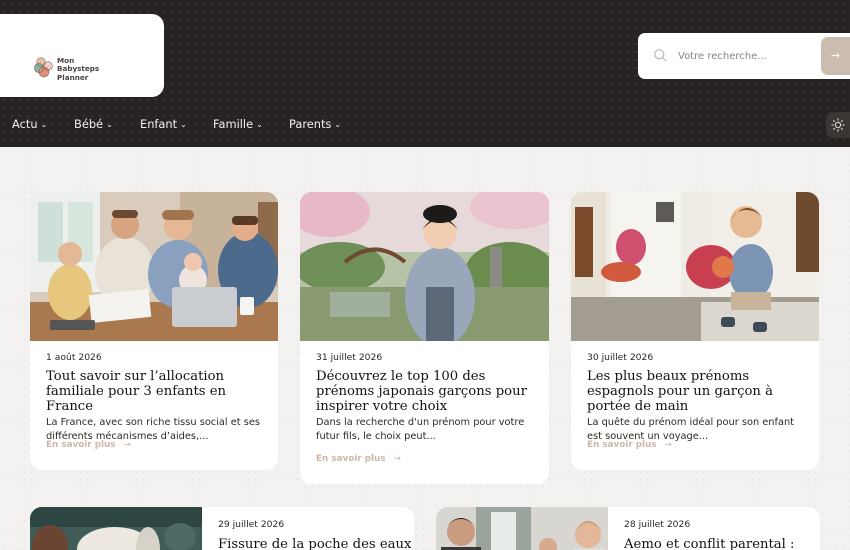 The height and width of the screenshot is (550, 850). I want to click on sun-icon, so click(838, 125).